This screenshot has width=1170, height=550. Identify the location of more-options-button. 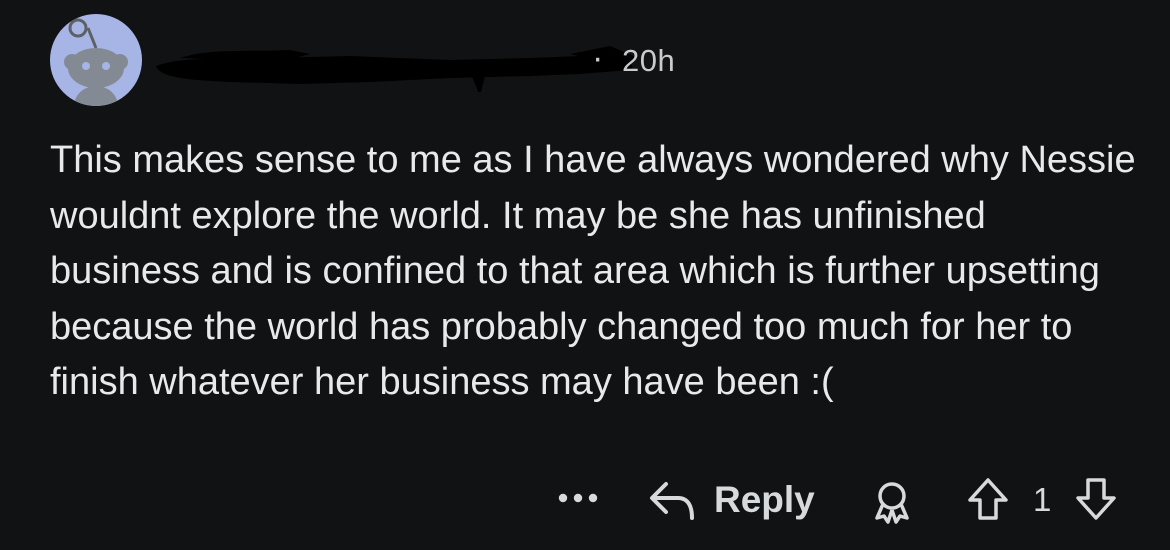
(578, 498).